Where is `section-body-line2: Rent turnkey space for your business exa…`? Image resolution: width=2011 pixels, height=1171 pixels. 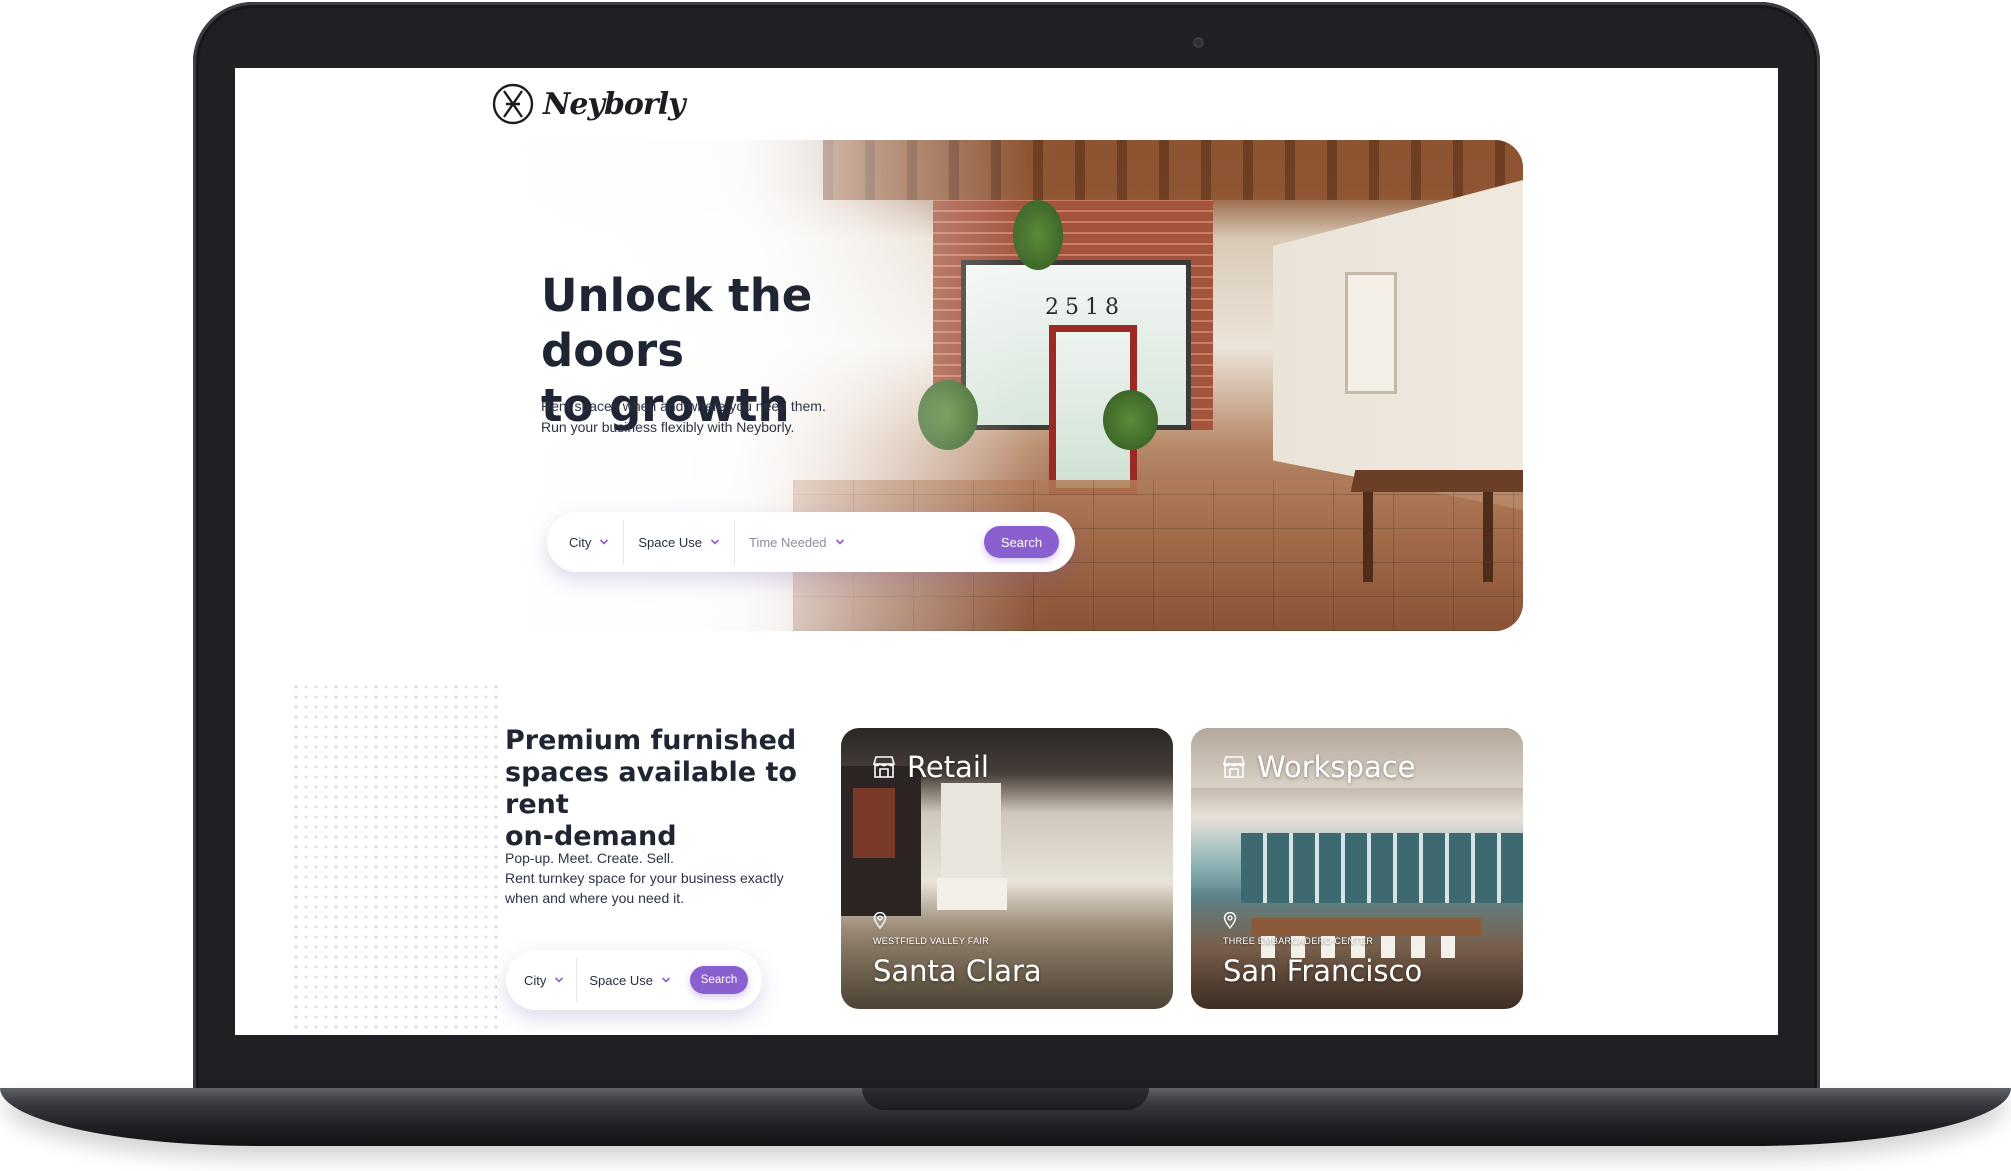
section-body-line2: Rent turnkey space for your business exa… is located at coordinates (644, 878).